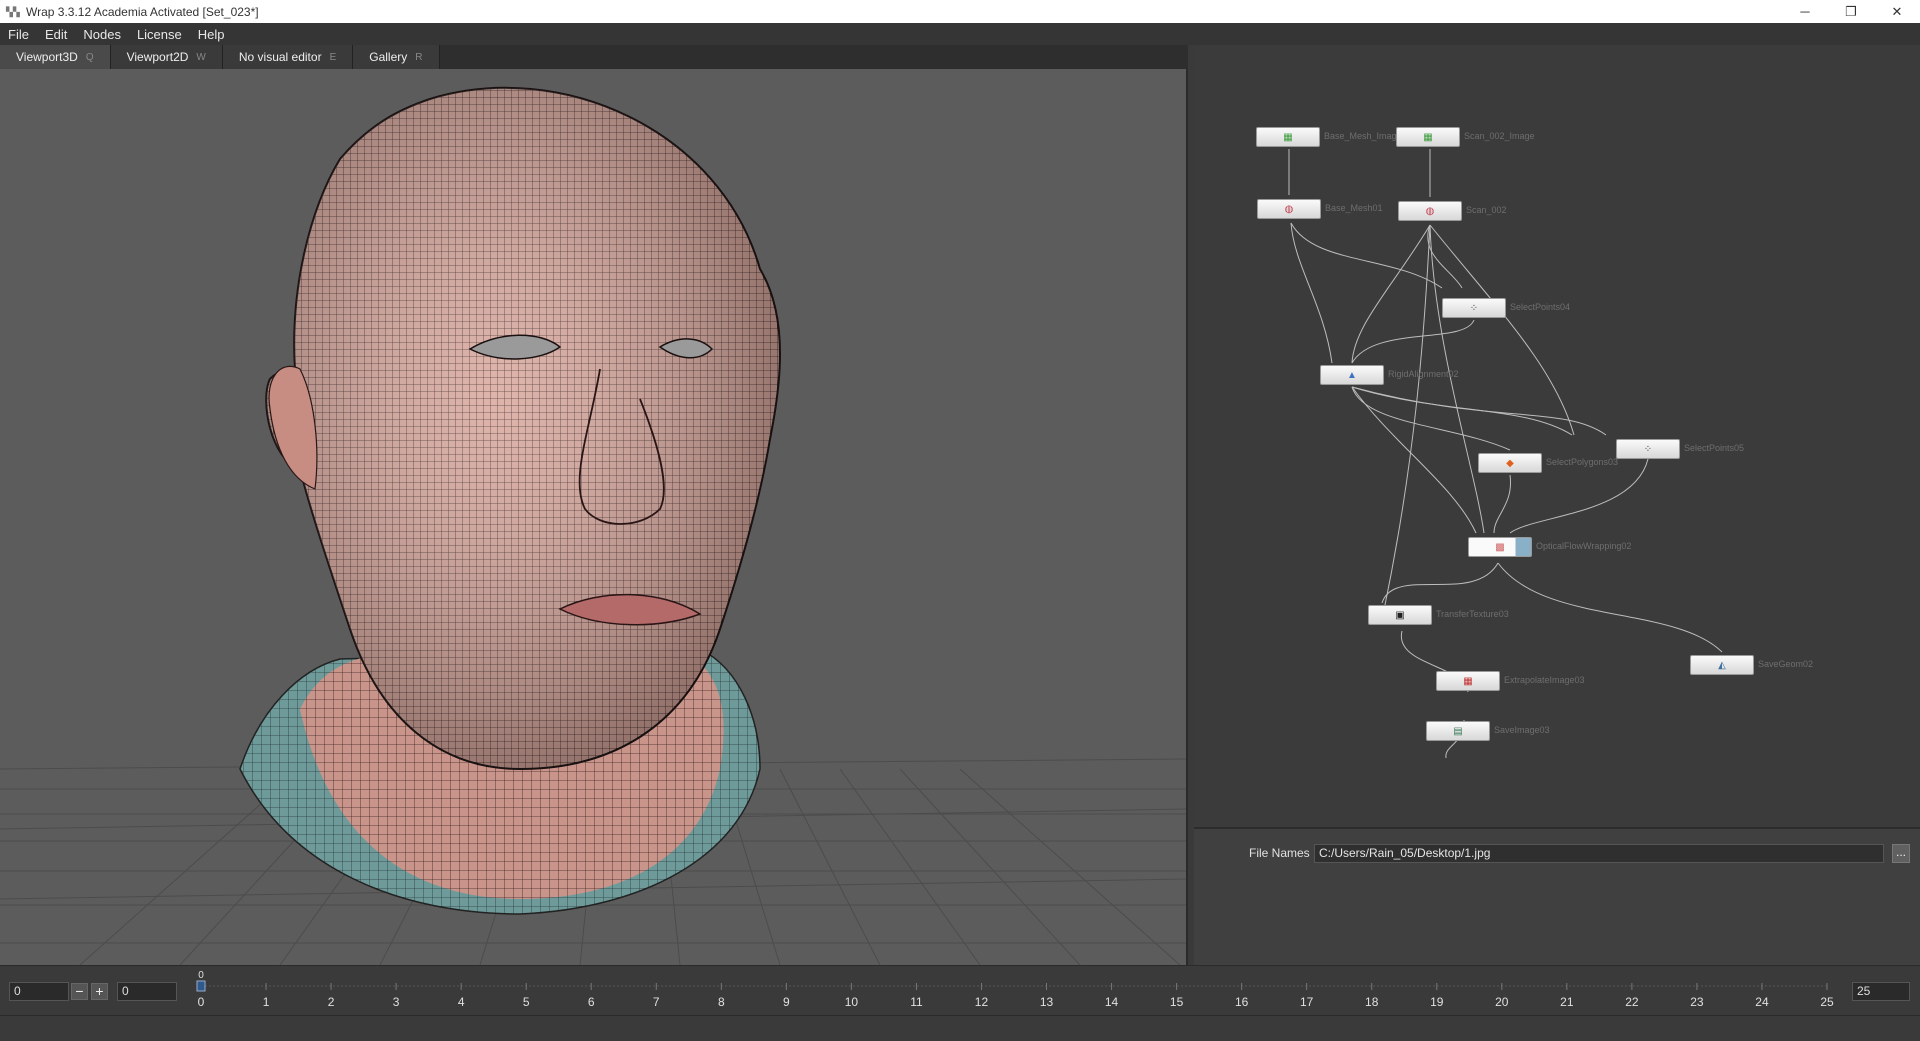  I want to click on menu-license: License, so click(159, 34).